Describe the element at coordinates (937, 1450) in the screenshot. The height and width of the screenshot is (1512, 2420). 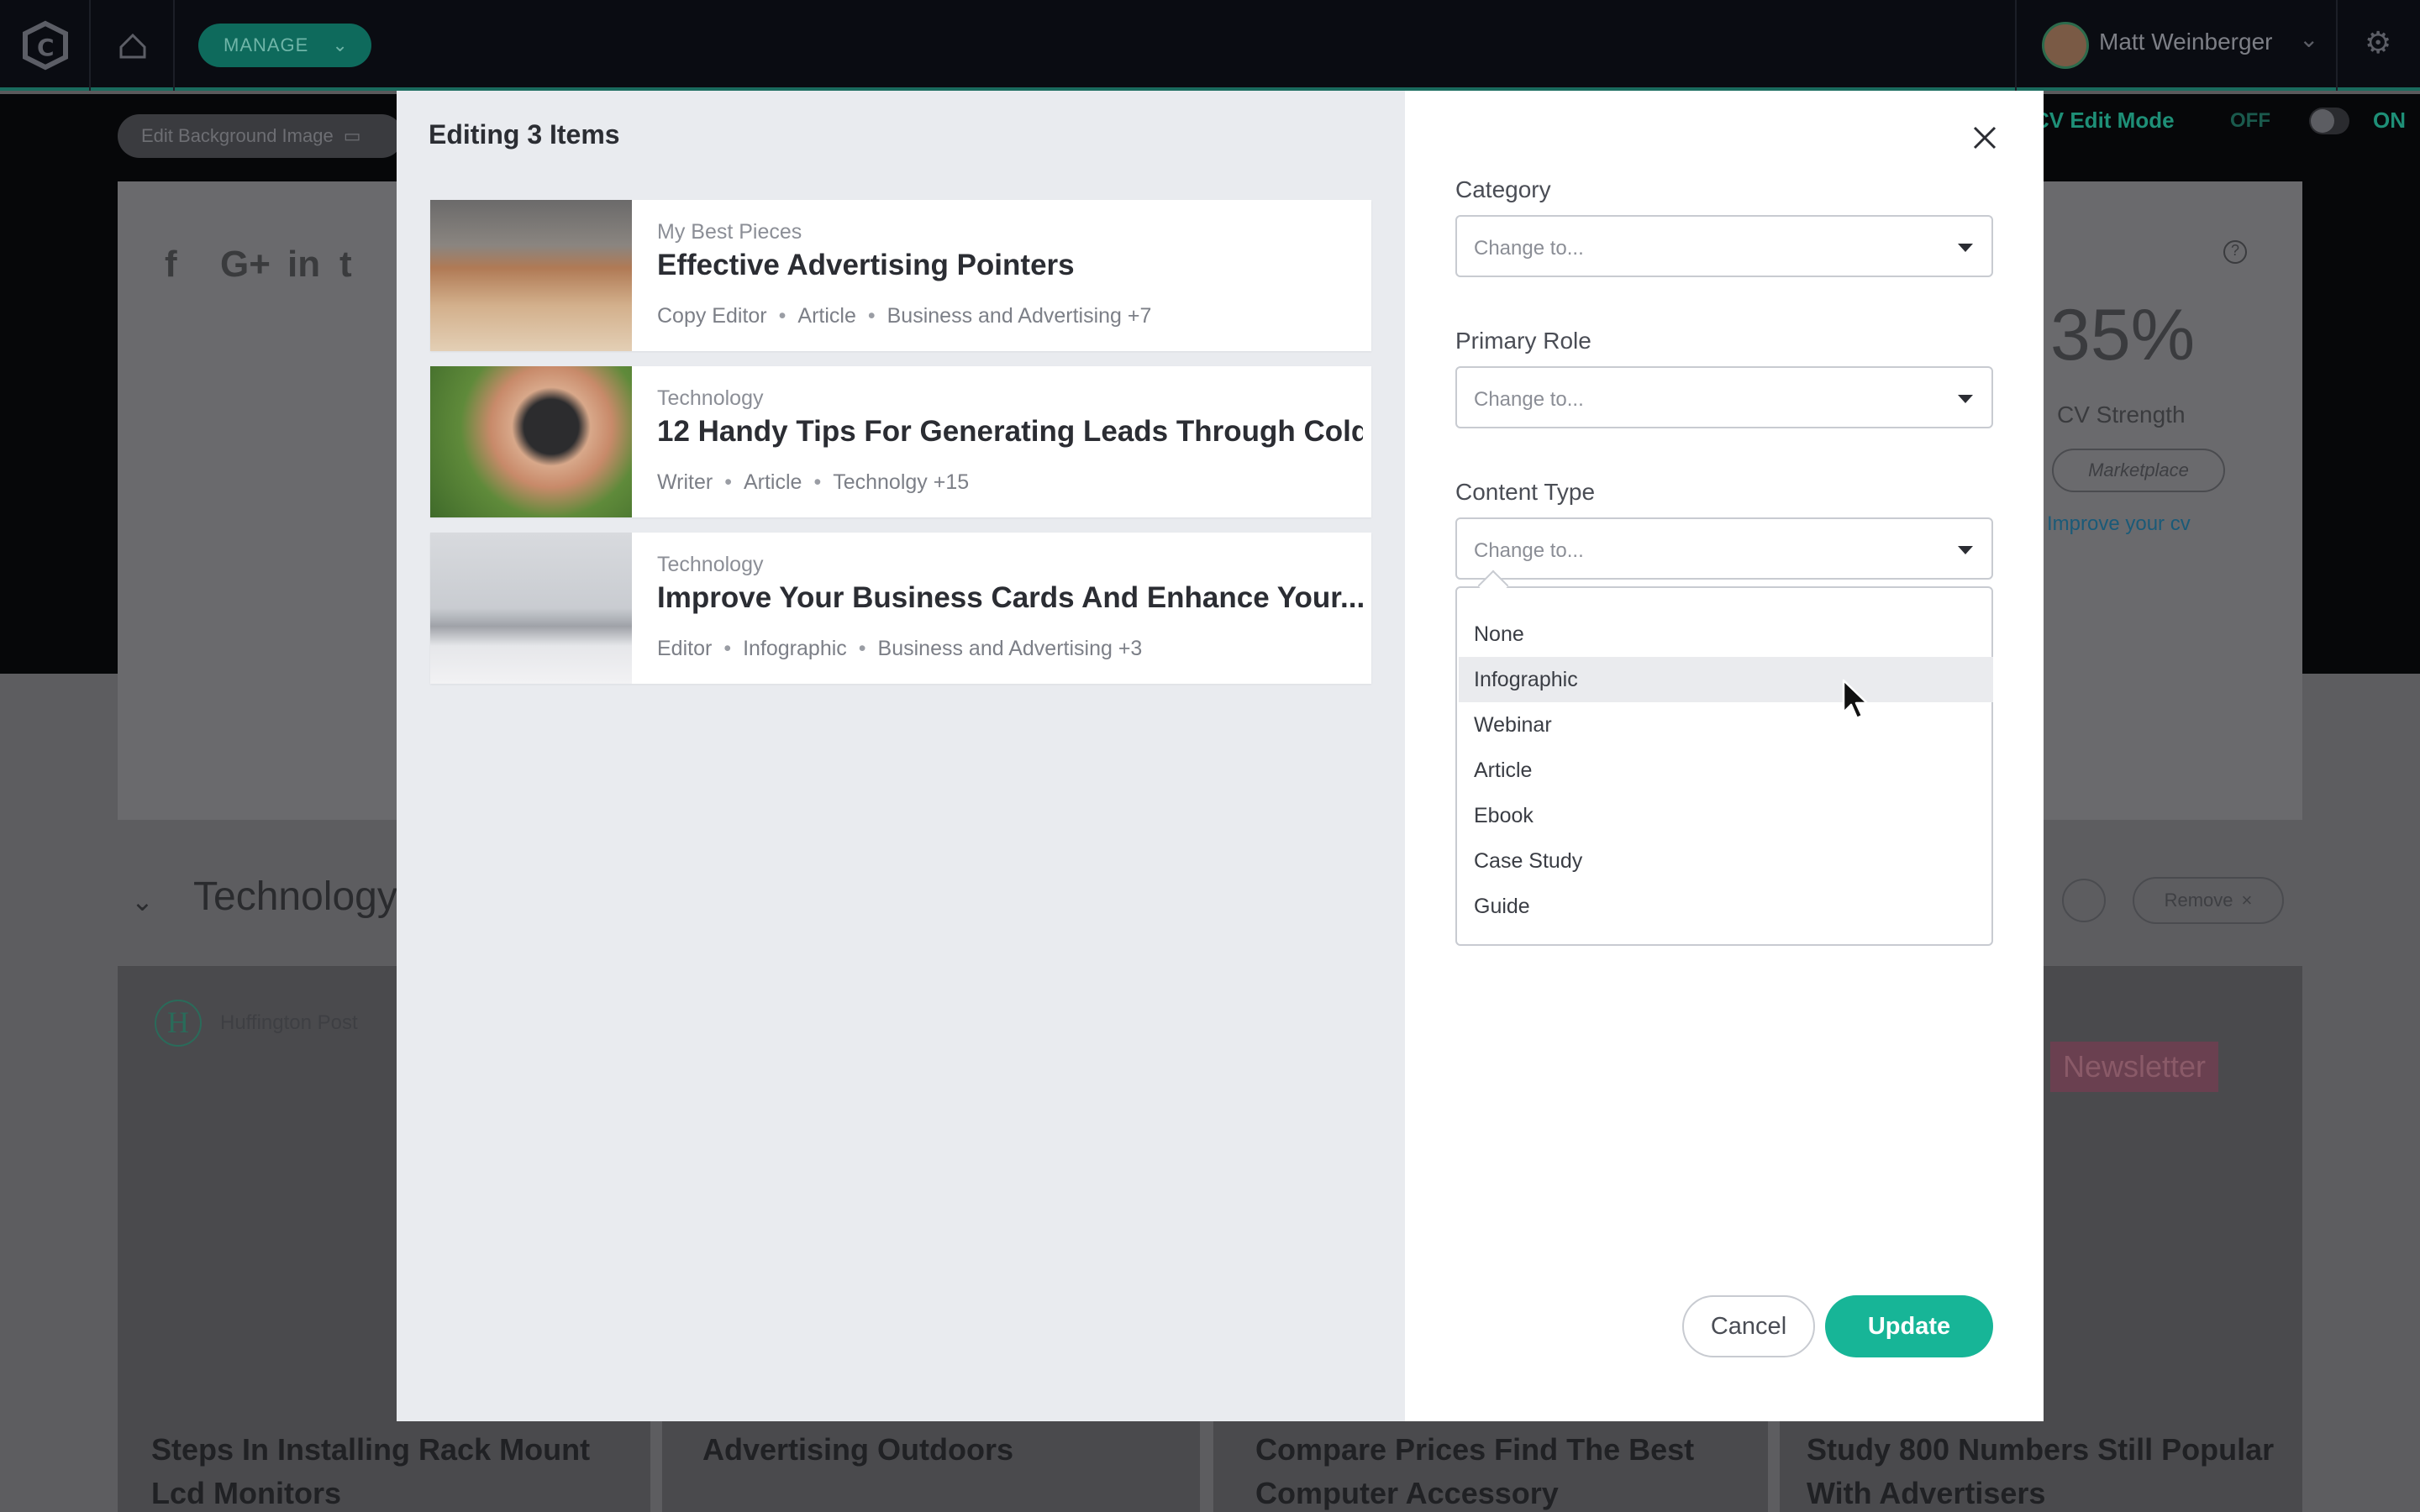
I see `card-title: Advertising Outdoors` at that location.